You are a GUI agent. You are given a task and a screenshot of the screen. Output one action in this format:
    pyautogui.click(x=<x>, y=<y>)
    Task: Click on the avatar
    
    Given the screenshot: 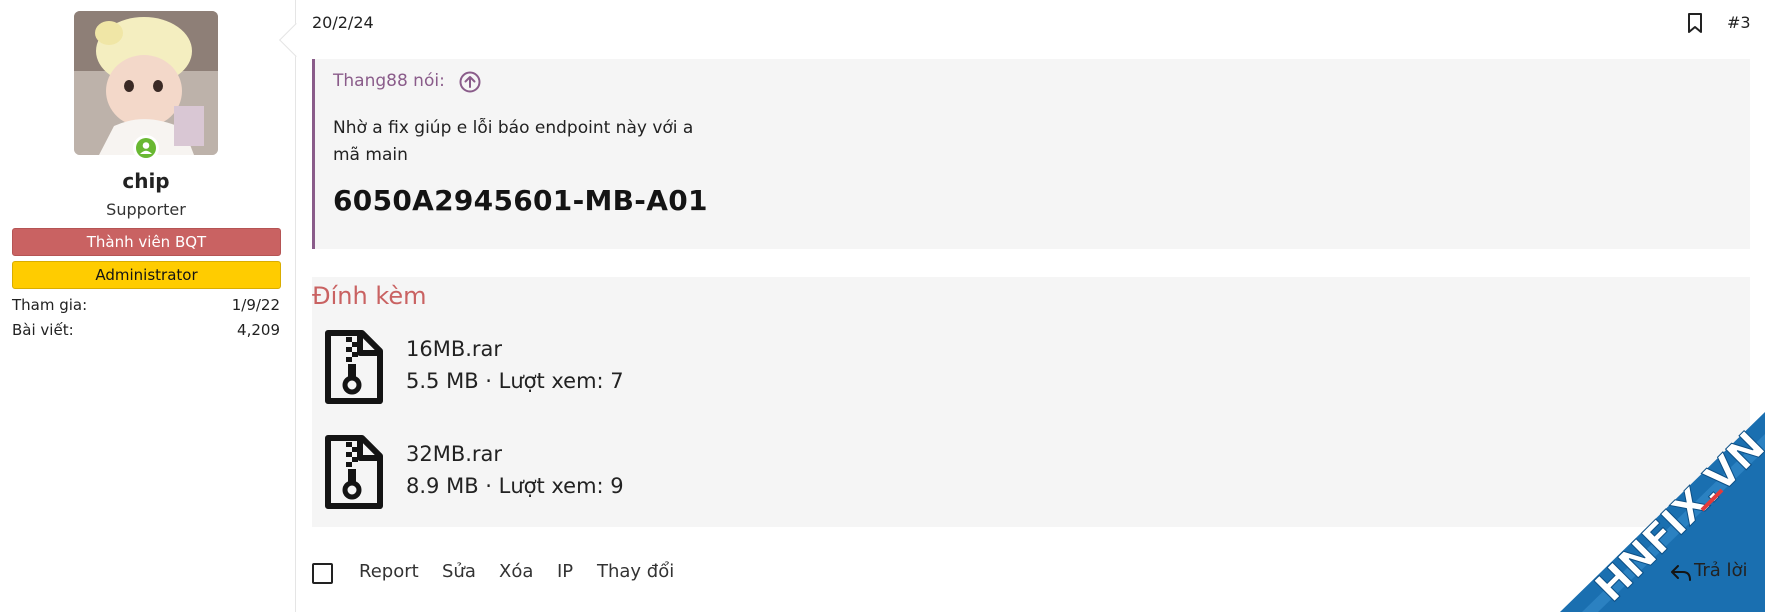 What is the action you would take?
    pyautogui.click(x=146, y=83)
    